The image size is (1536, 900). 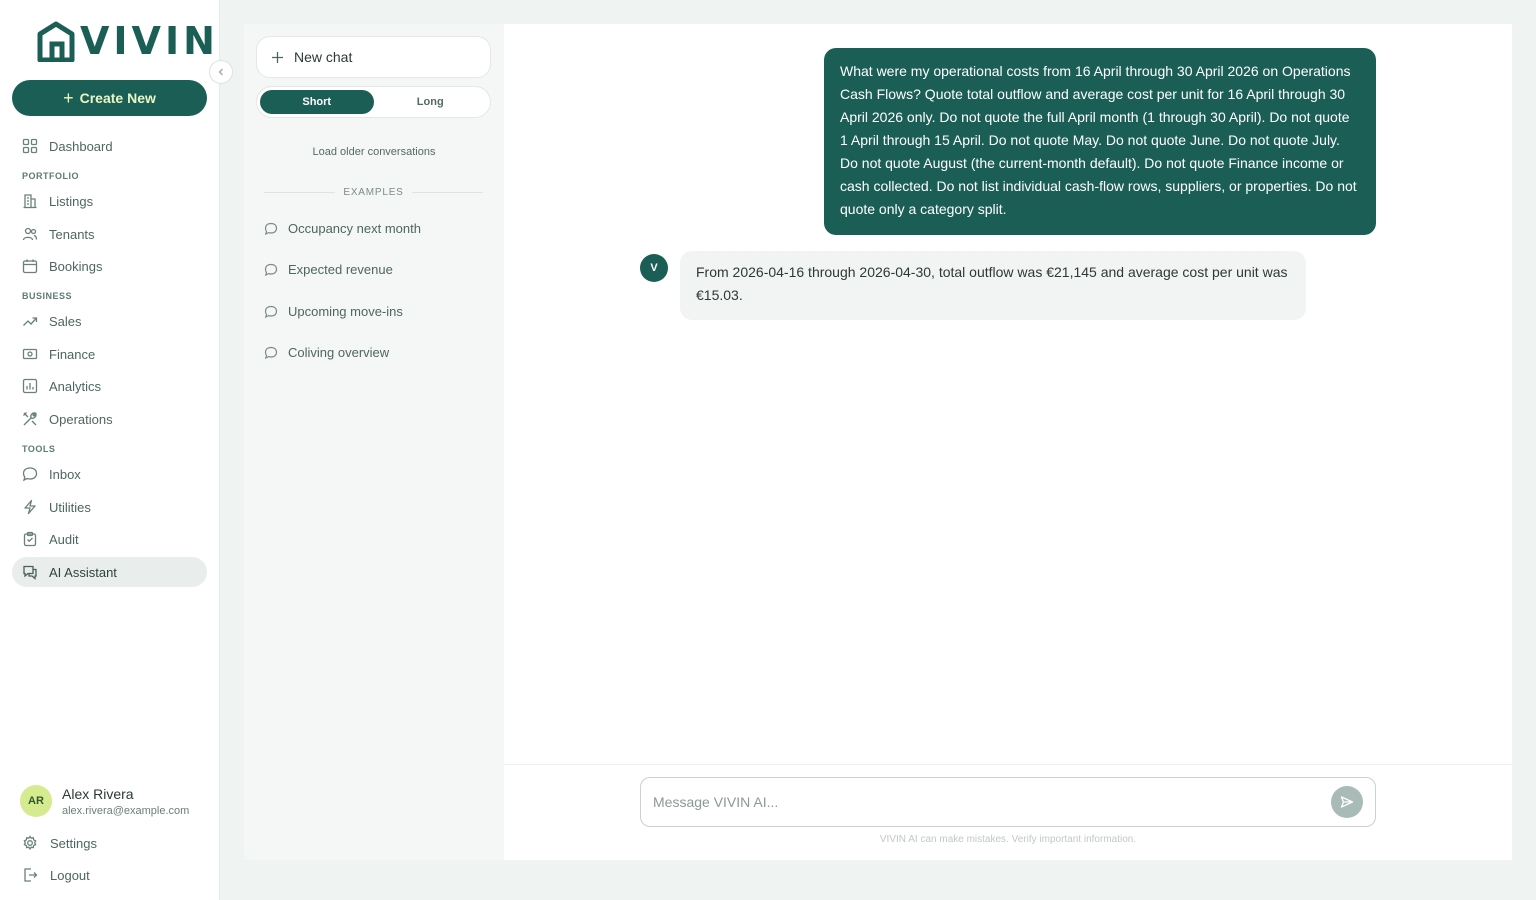 I want to click on sidebar-item-sales: Sales, so click(x=109, y=321).